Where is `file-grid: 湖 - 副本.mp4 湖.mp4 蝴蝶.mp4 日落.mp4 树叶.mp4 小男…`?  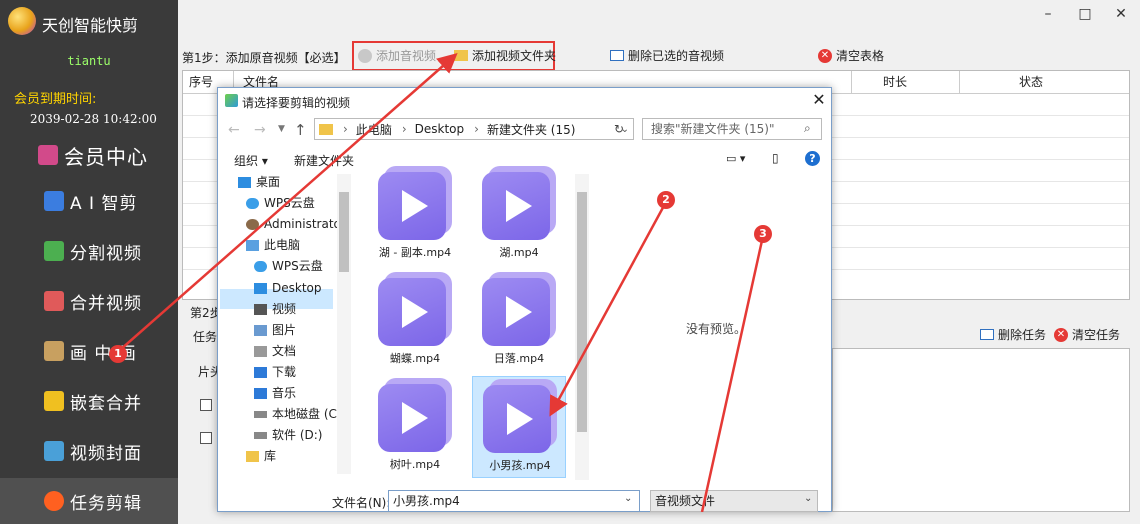 file-grid: 湖 - 副本.mp4 湖.mp4 蝴蝶.mp4 日落.mp4 树叶.mp4 小男… is located at coordinates (472, 323).